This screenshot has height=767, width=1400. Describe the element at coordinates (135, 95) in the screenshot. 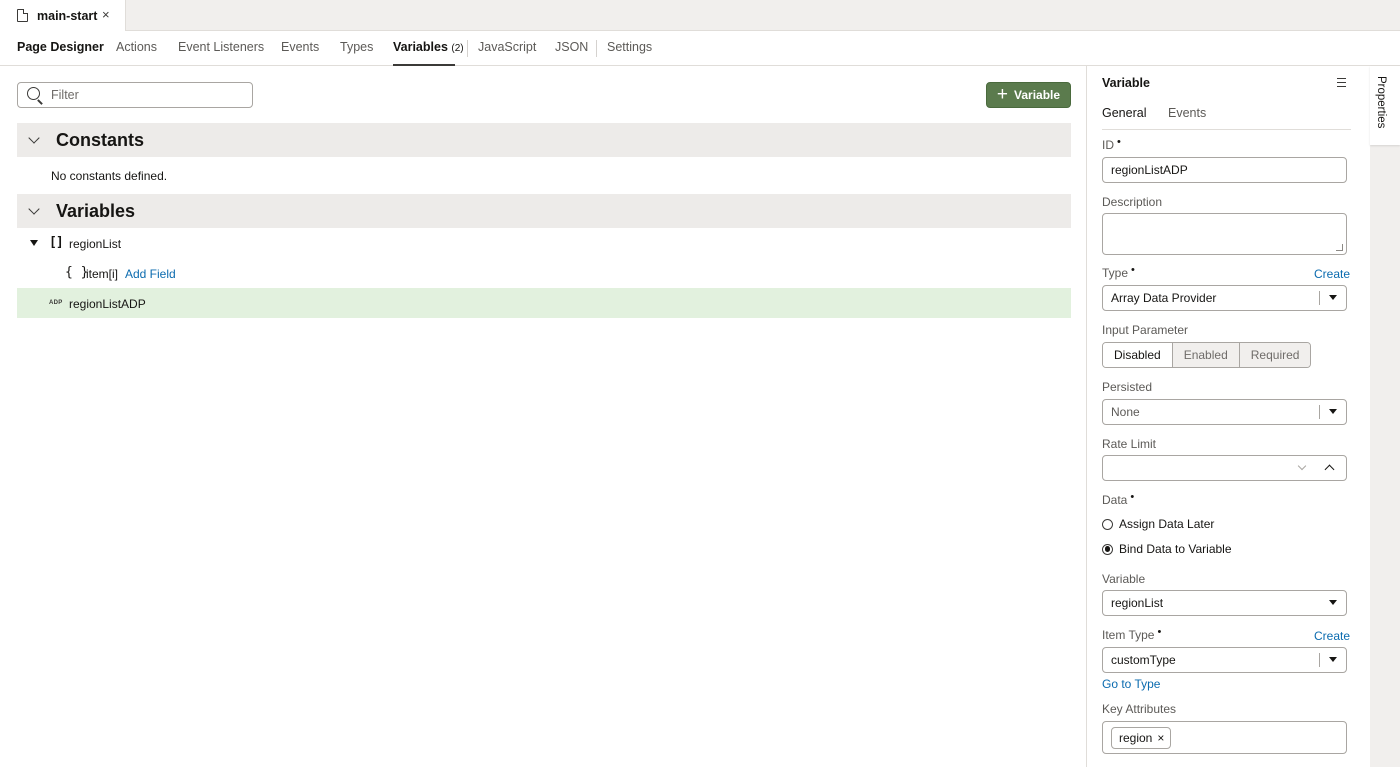

I see `filter-input: Filter` at that location.